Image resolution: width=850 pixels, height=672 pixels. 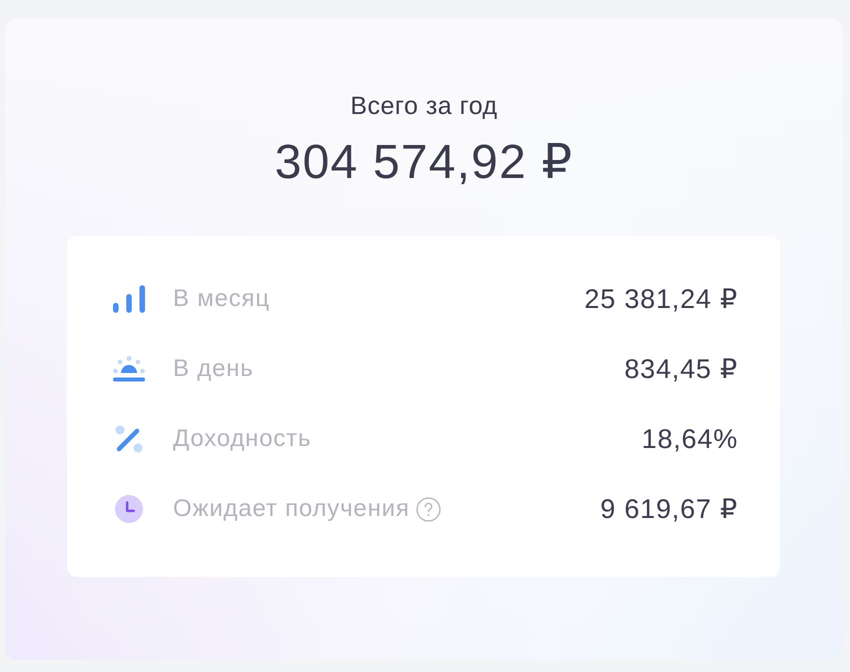 I want to click on clock-icon, so click(x=129, y=509).